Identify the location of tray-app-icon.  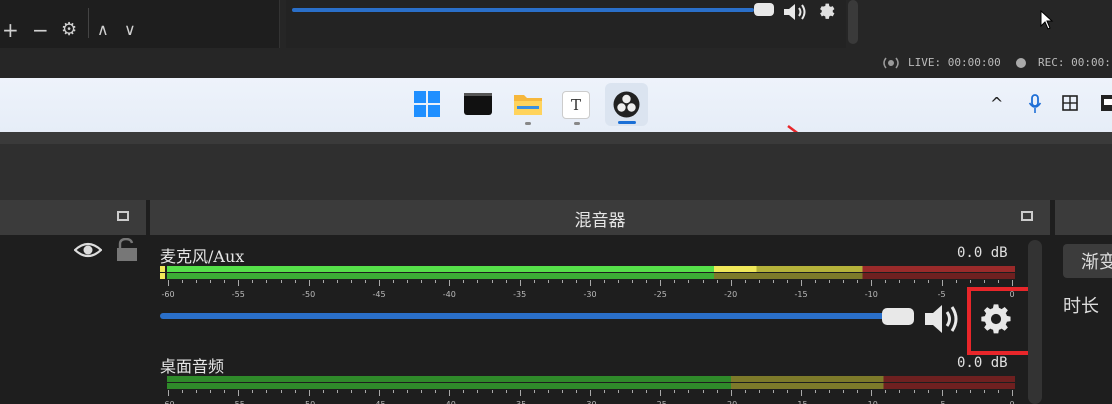
(1106, 103).